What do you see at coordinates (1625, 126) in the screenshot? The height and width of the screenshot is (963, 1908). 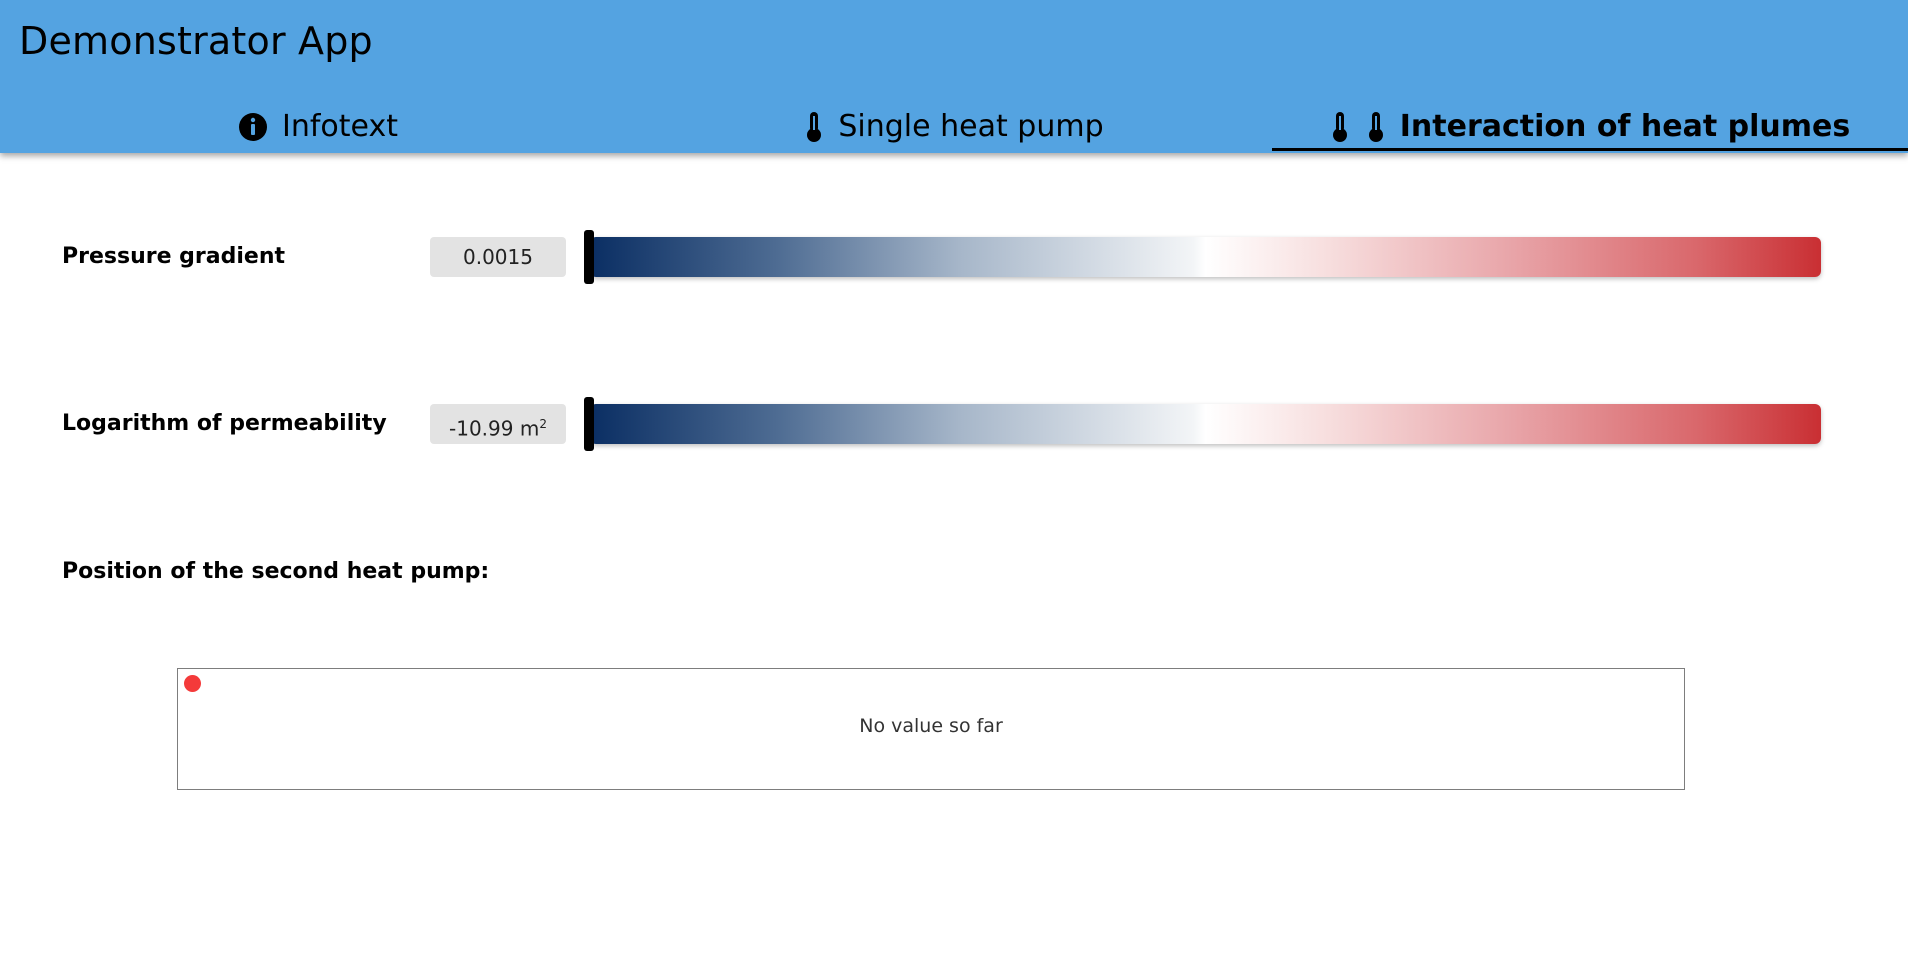 I see `tab-interaction-heat-plumes-label: Interaction of heat plumes` at bounding box center [1625, 126].